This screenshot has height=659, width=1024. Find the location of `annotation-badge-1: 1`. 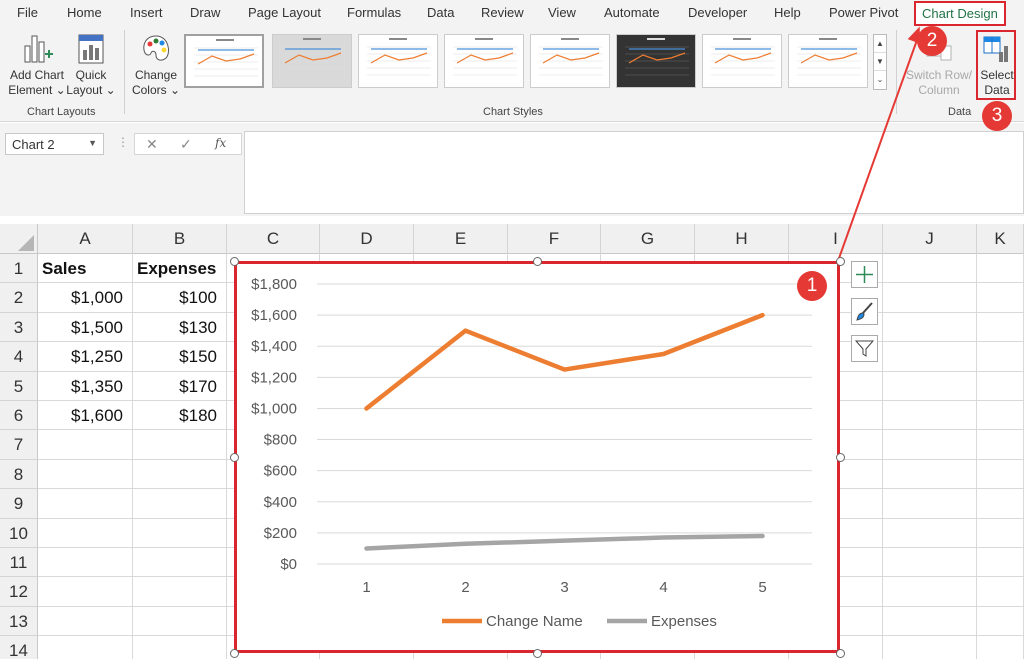

annotation-badge-1: 1 is located at coordinates (812, 286).